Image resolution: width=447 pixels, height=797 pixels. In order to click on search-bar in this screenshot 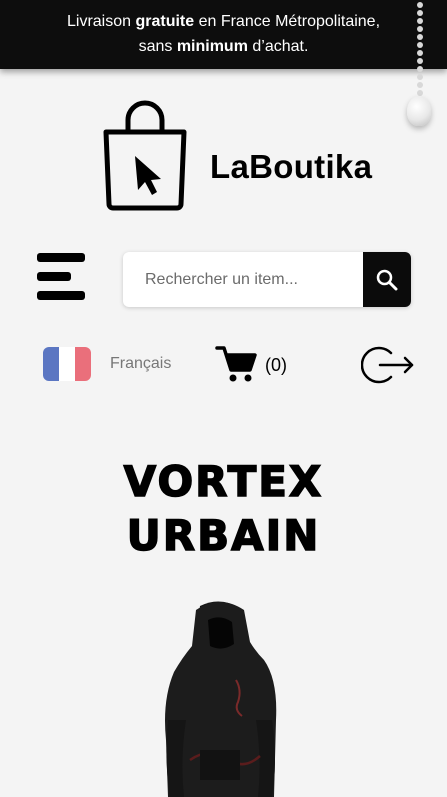, I will do `click(267, 279)`.